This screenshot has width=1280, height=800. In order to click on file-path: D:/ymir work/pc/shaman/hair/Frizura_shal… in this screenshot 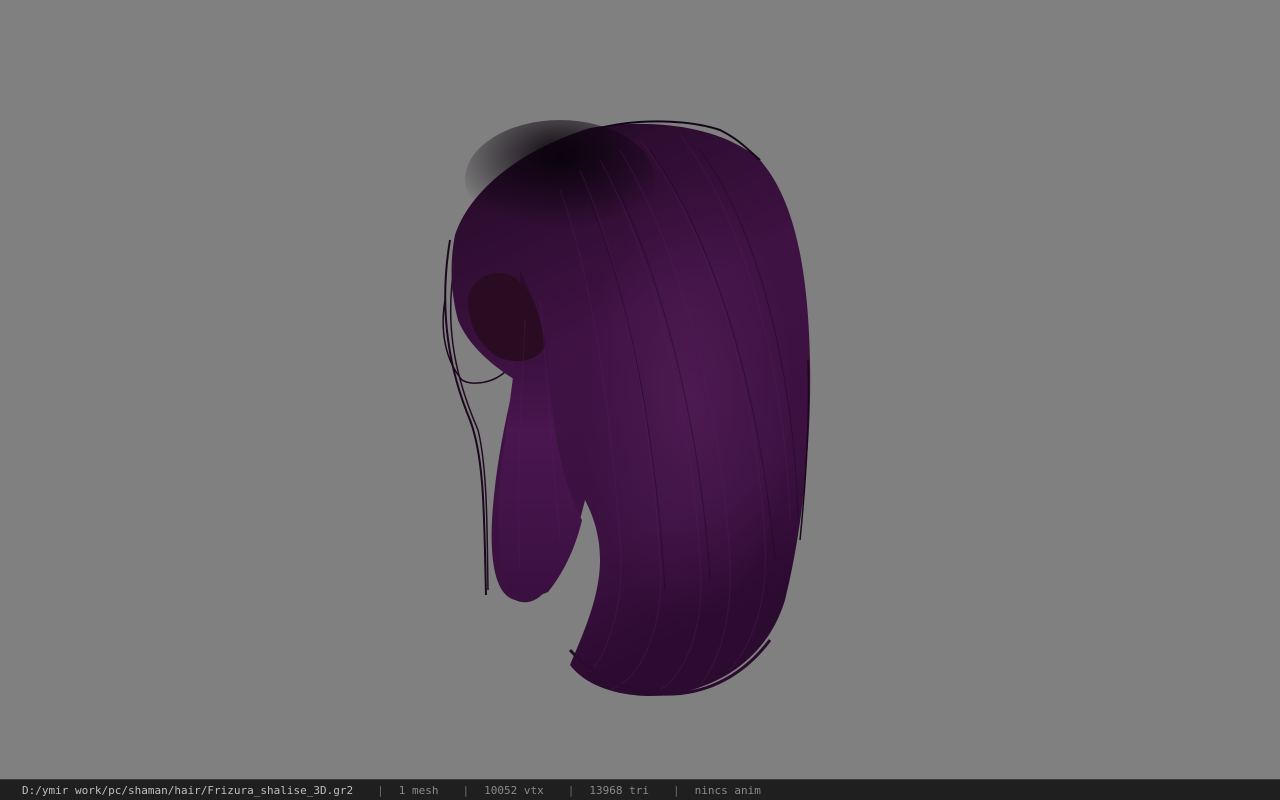, I will do `click(188, 790)`.